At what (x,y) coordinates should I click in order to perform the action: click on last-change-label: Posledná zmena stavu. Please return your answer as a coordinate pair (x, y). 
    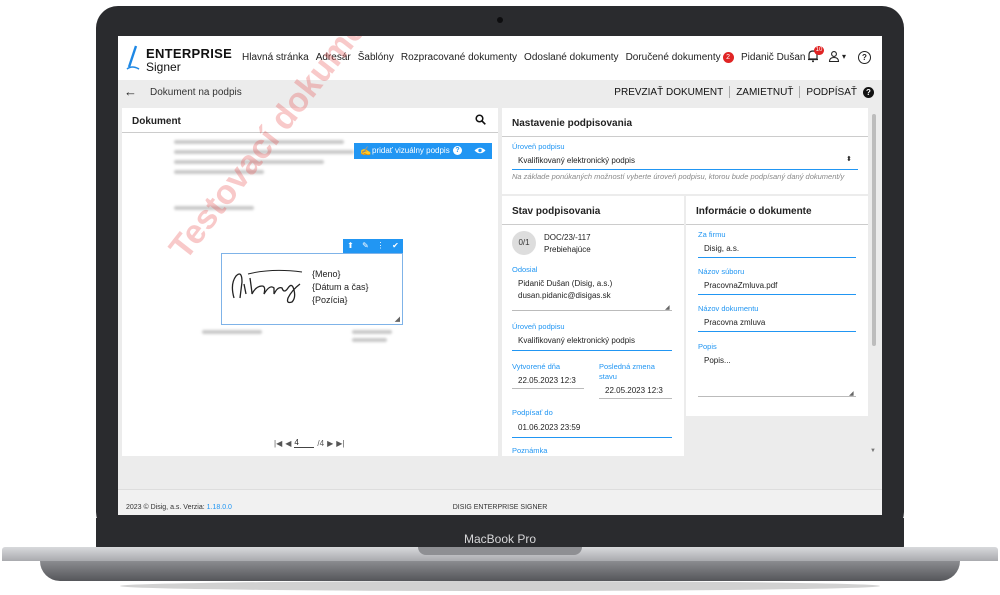
    Looking at the image, I should click on (627, 371).